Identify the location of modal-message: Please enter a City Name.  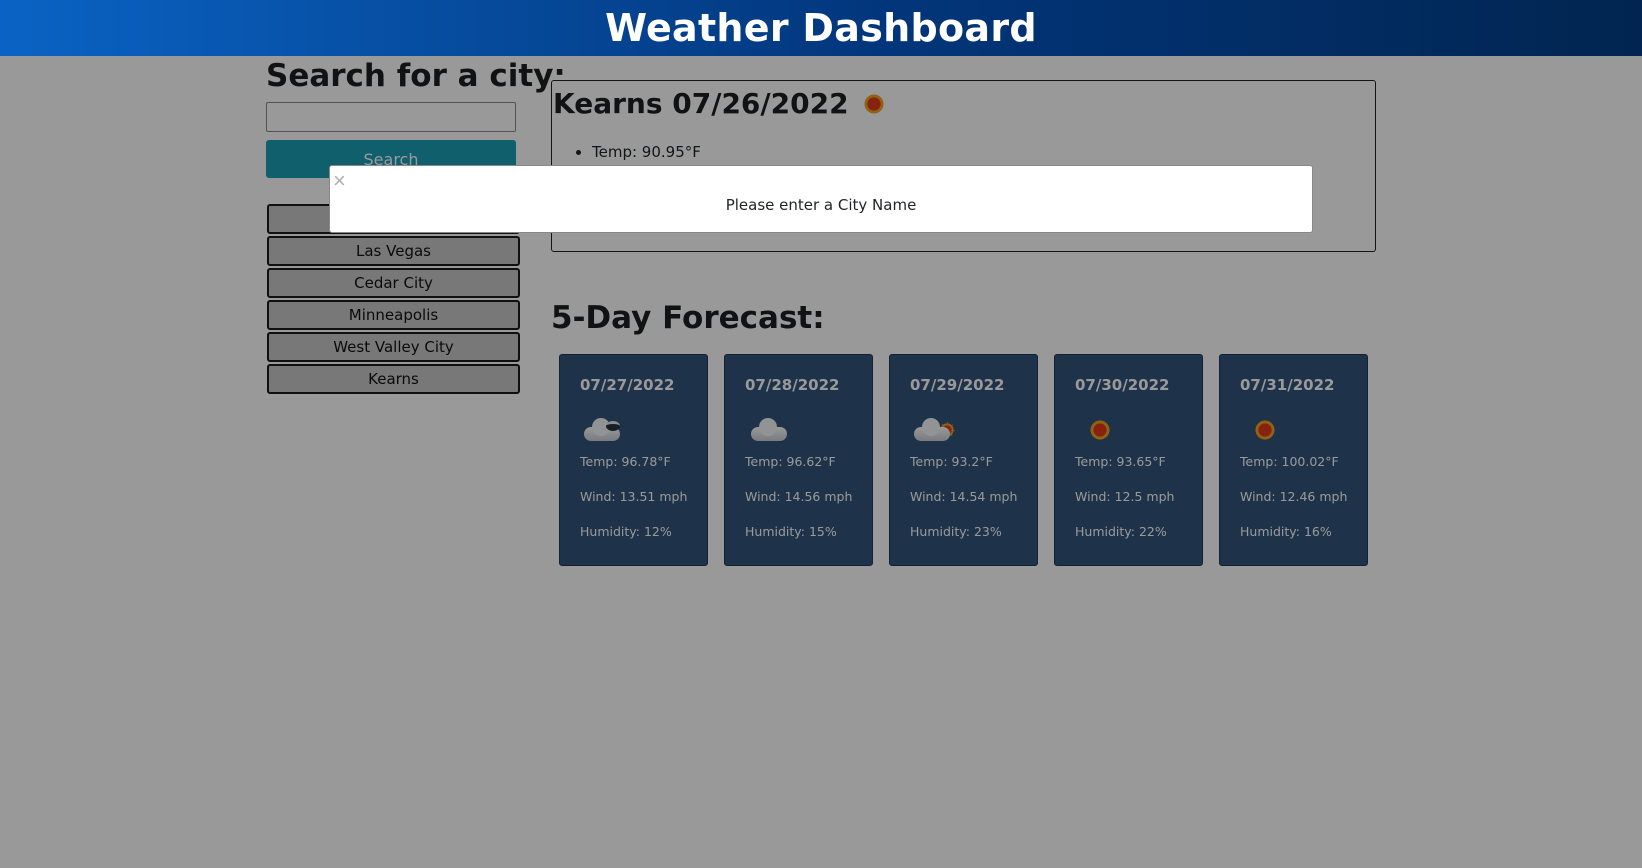
(821, 205).